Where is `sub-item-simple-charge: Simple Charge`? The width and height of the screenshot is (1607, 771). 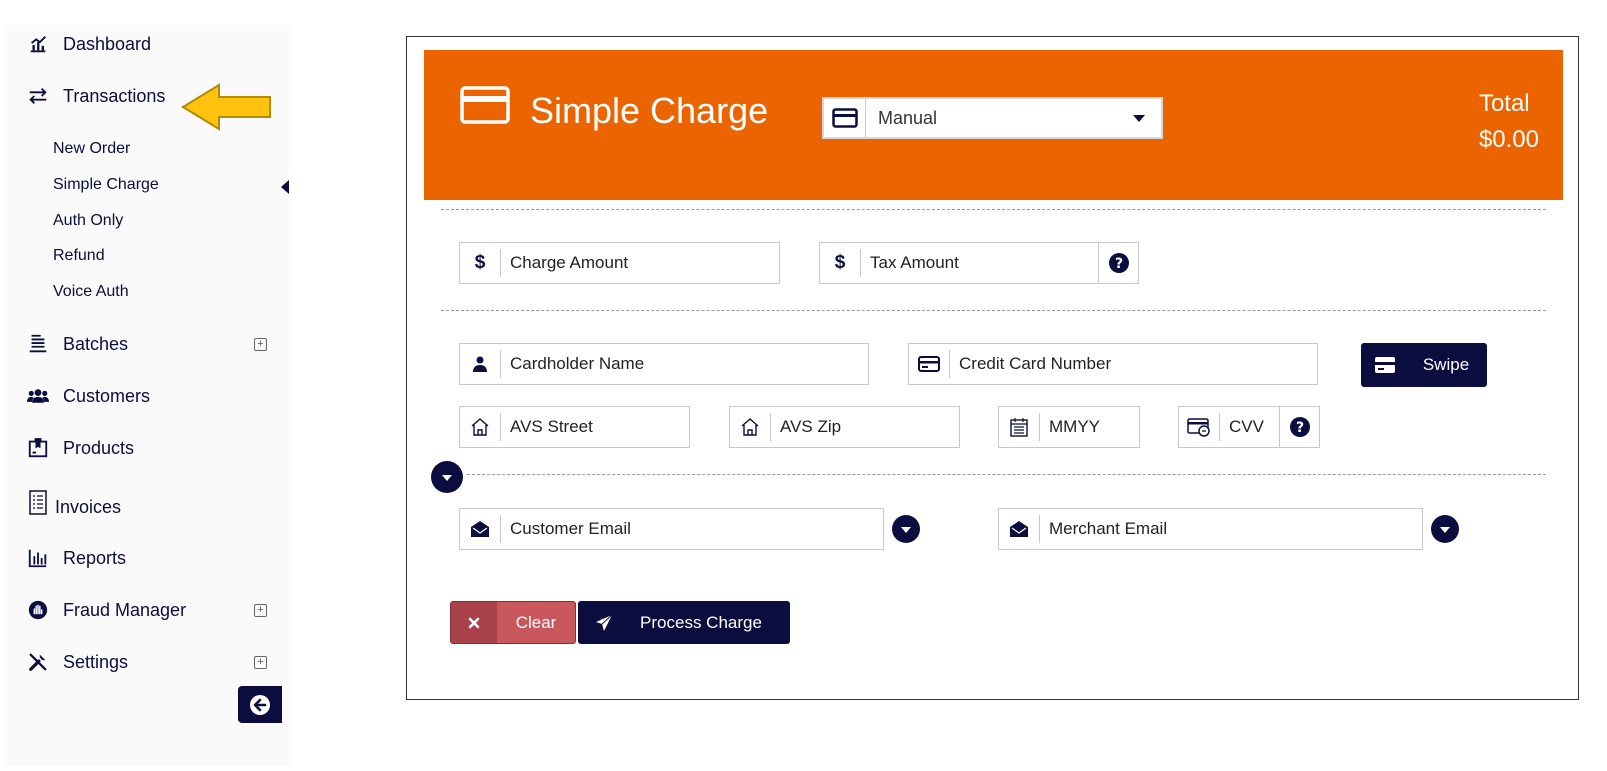 sub-item-simple-charge: Simple Charge is located at coordinates (106, 185).